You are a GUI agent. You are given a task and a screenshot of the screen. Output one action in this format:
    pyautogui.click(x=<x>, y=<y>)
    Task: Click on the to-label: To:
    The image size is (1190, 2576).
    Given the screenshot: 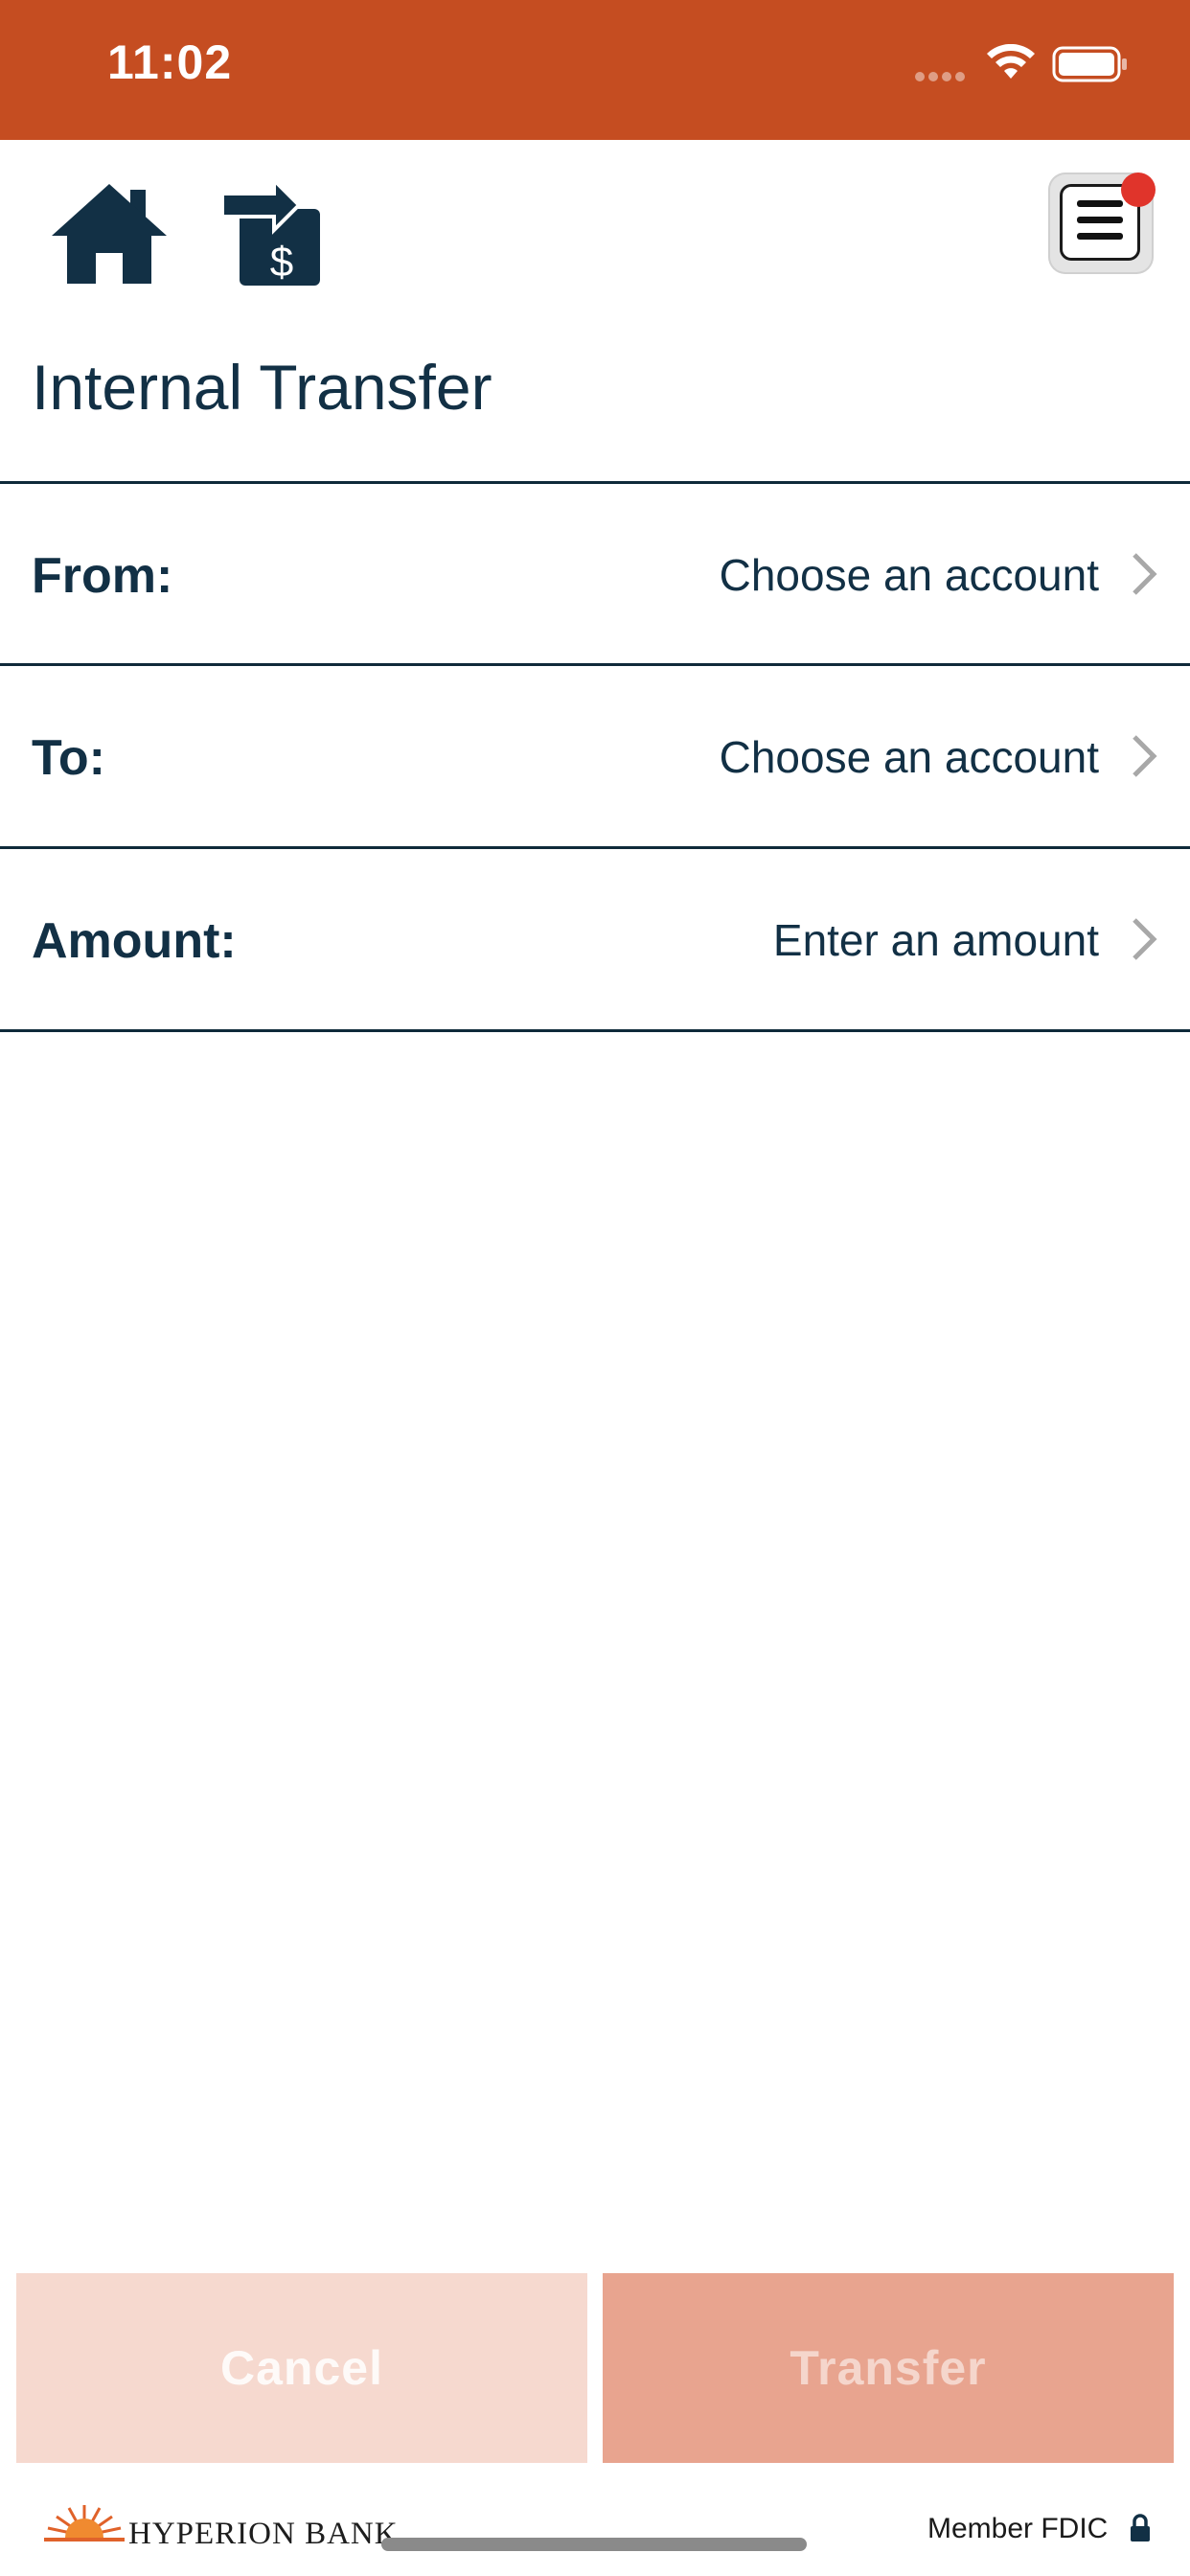 What is the action you would take?
    pyautogui.click(x=68, y=758)
    